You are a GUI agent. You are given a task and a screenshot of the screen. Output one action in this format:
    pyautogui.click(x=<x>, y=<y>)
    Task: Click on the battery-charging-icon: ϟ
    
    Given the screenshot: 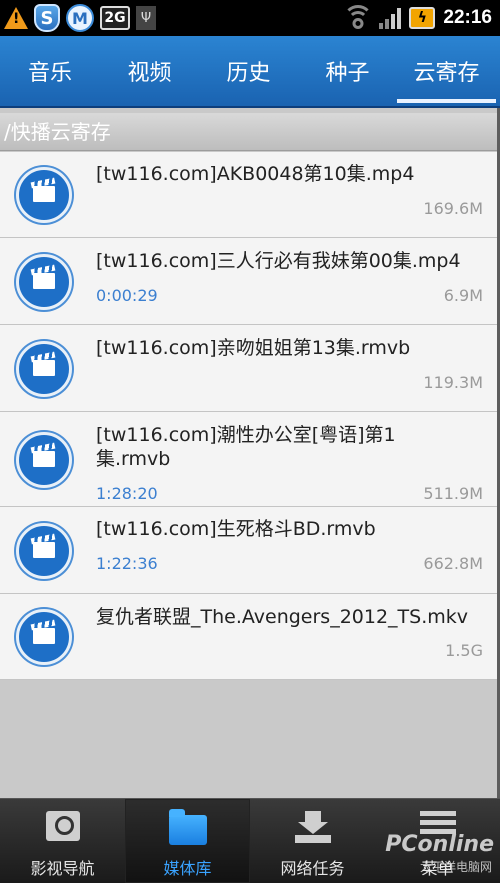 What is the action you would take?
    pyautogui.click(x=422, y=18)
    